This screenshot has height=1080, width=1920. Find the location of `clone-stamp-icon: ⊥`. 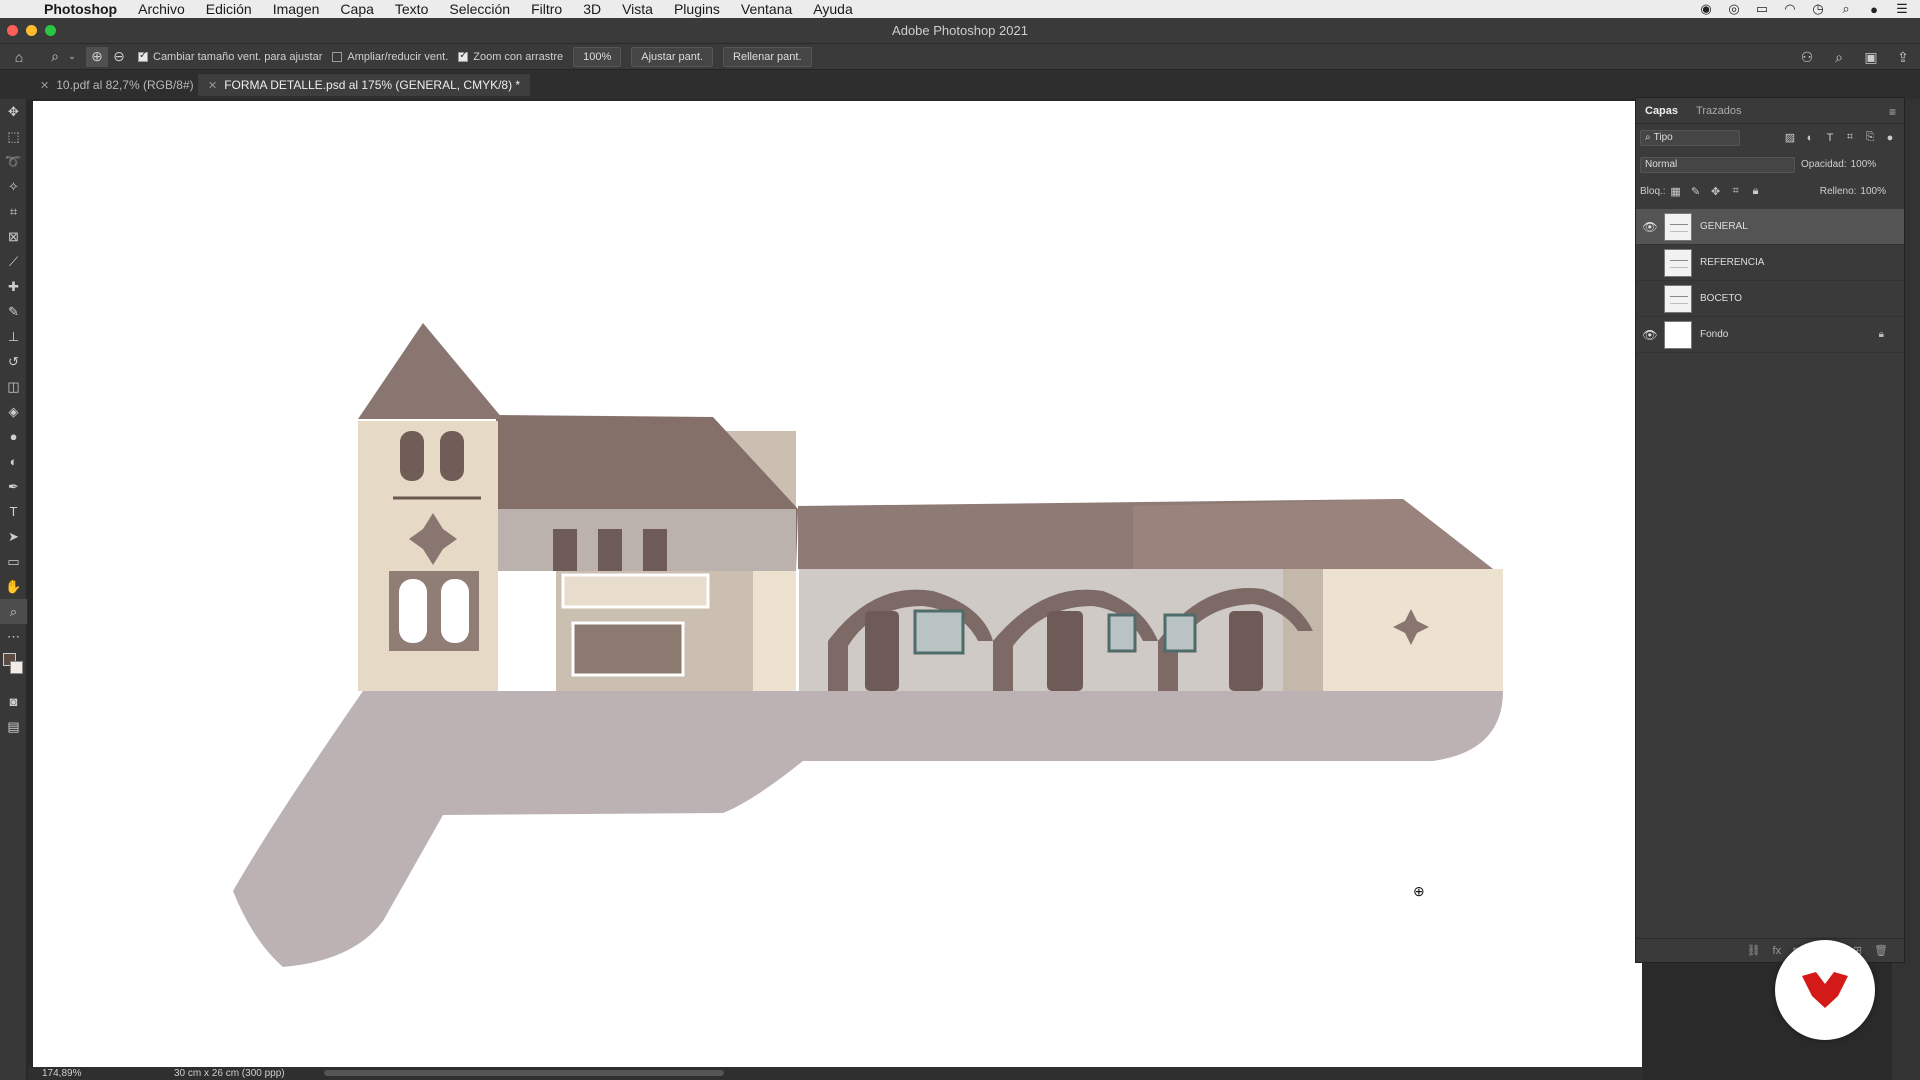

clone-stamp-icon: ⊥ is located at coordinates (13, 336).